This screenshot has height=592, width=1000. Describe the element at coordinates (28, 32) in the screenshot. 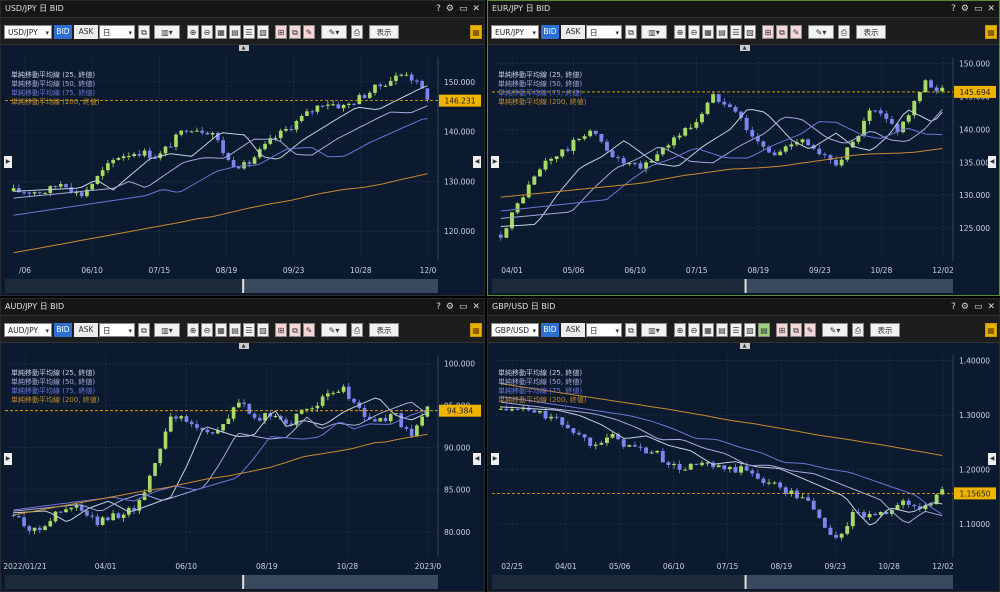

I see `symbol-select: USD/JPY` at that location.